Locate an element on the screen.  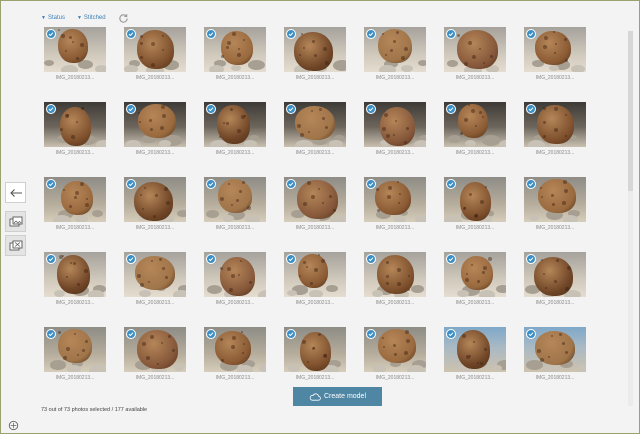
view-unselected-button is located at coordinates (15, 245).